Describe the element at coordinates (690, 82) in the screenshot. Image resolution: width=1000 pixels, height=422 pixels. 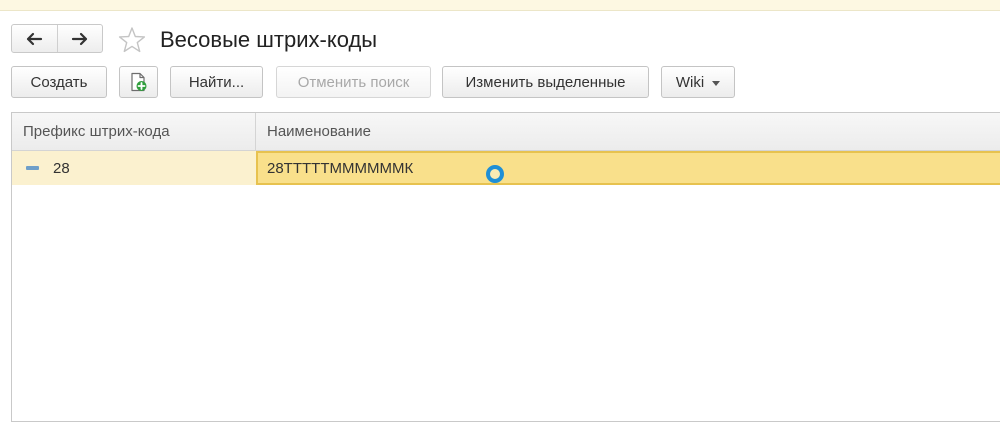
I see `wiki-button-label: Wiki` at that location.